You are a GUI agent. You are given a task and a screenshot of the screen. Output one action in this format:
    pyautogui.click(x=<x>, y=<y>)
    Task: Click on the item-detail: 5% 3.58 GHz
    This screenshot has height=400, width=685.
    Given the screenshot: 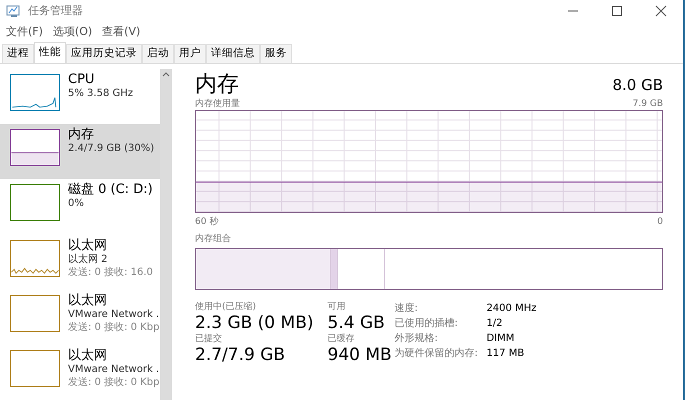 What is the action you would take?
    pyautogui.click(x=101, y=93)
    